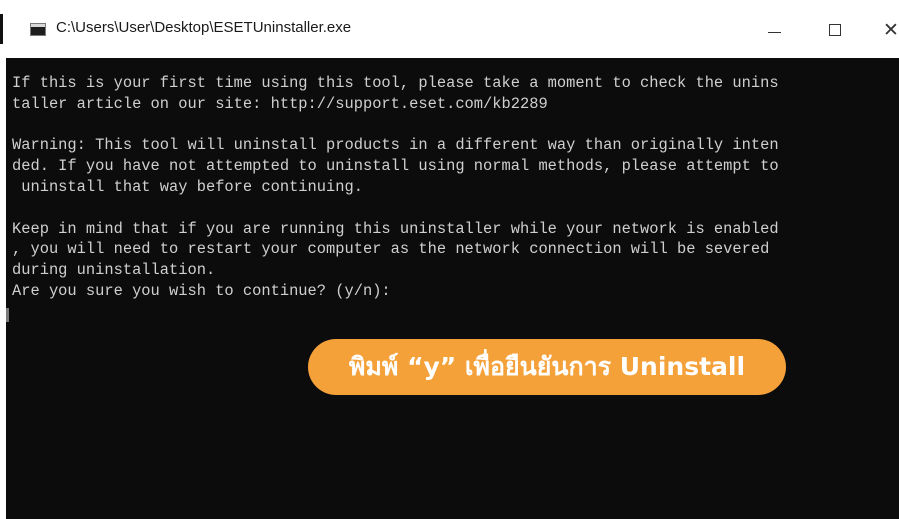 This screenshot has height=519, width=899. I want to click on maximize-button, so click(835, 30).